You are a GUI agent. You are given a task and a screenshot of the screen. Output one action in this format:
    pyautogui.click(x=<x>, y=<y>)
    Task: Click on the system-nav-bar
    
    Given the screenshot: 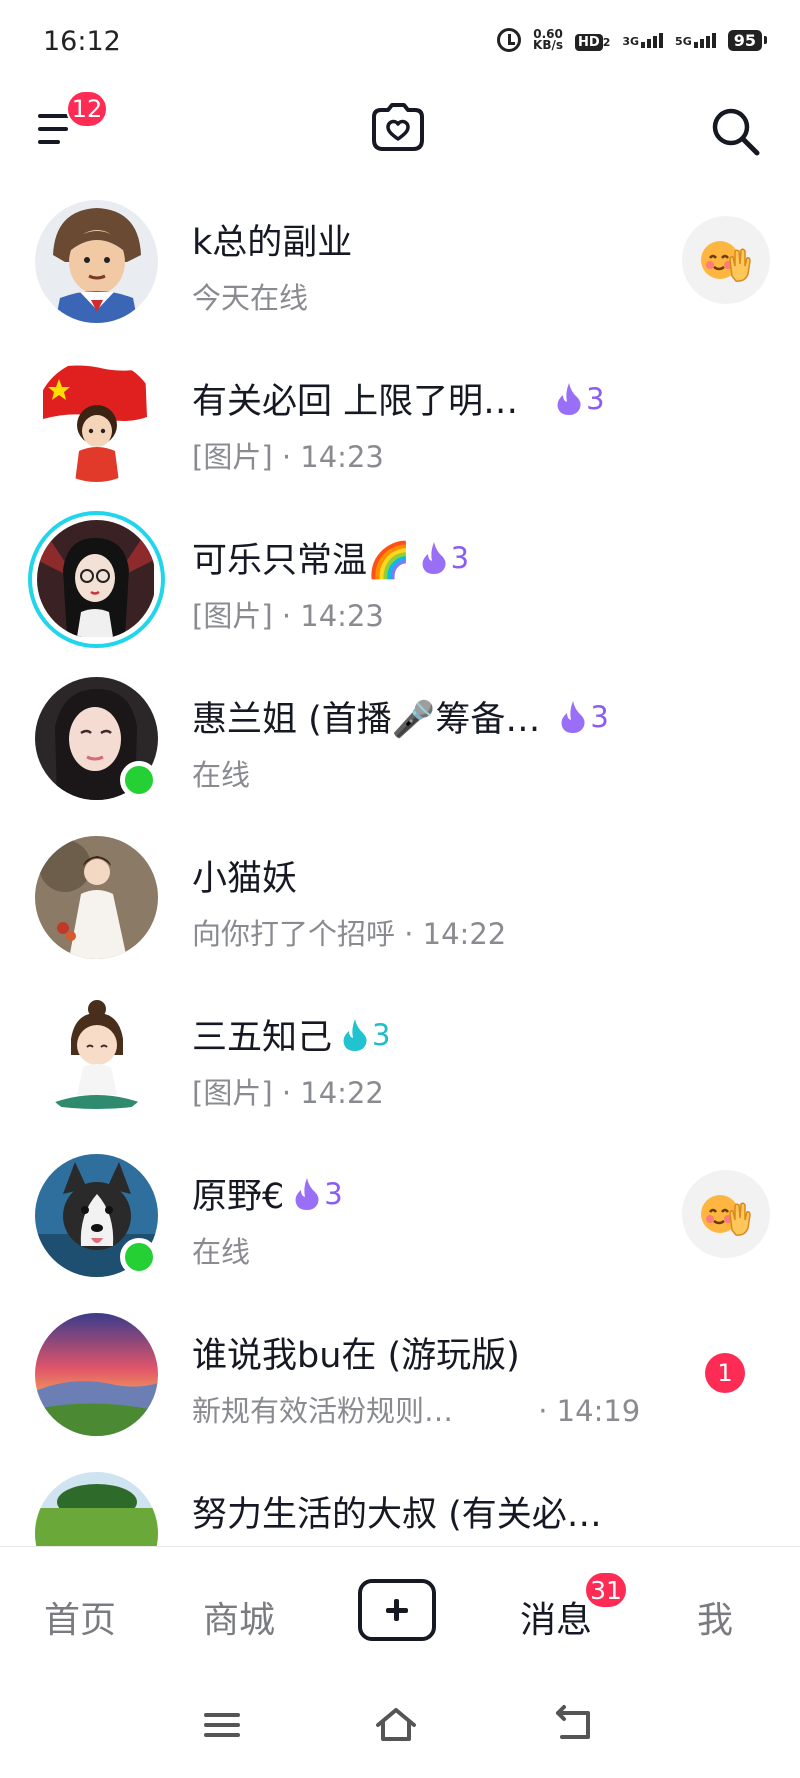 What is the action you would take?
    pyautogui.click(x=400, y=1724)
    